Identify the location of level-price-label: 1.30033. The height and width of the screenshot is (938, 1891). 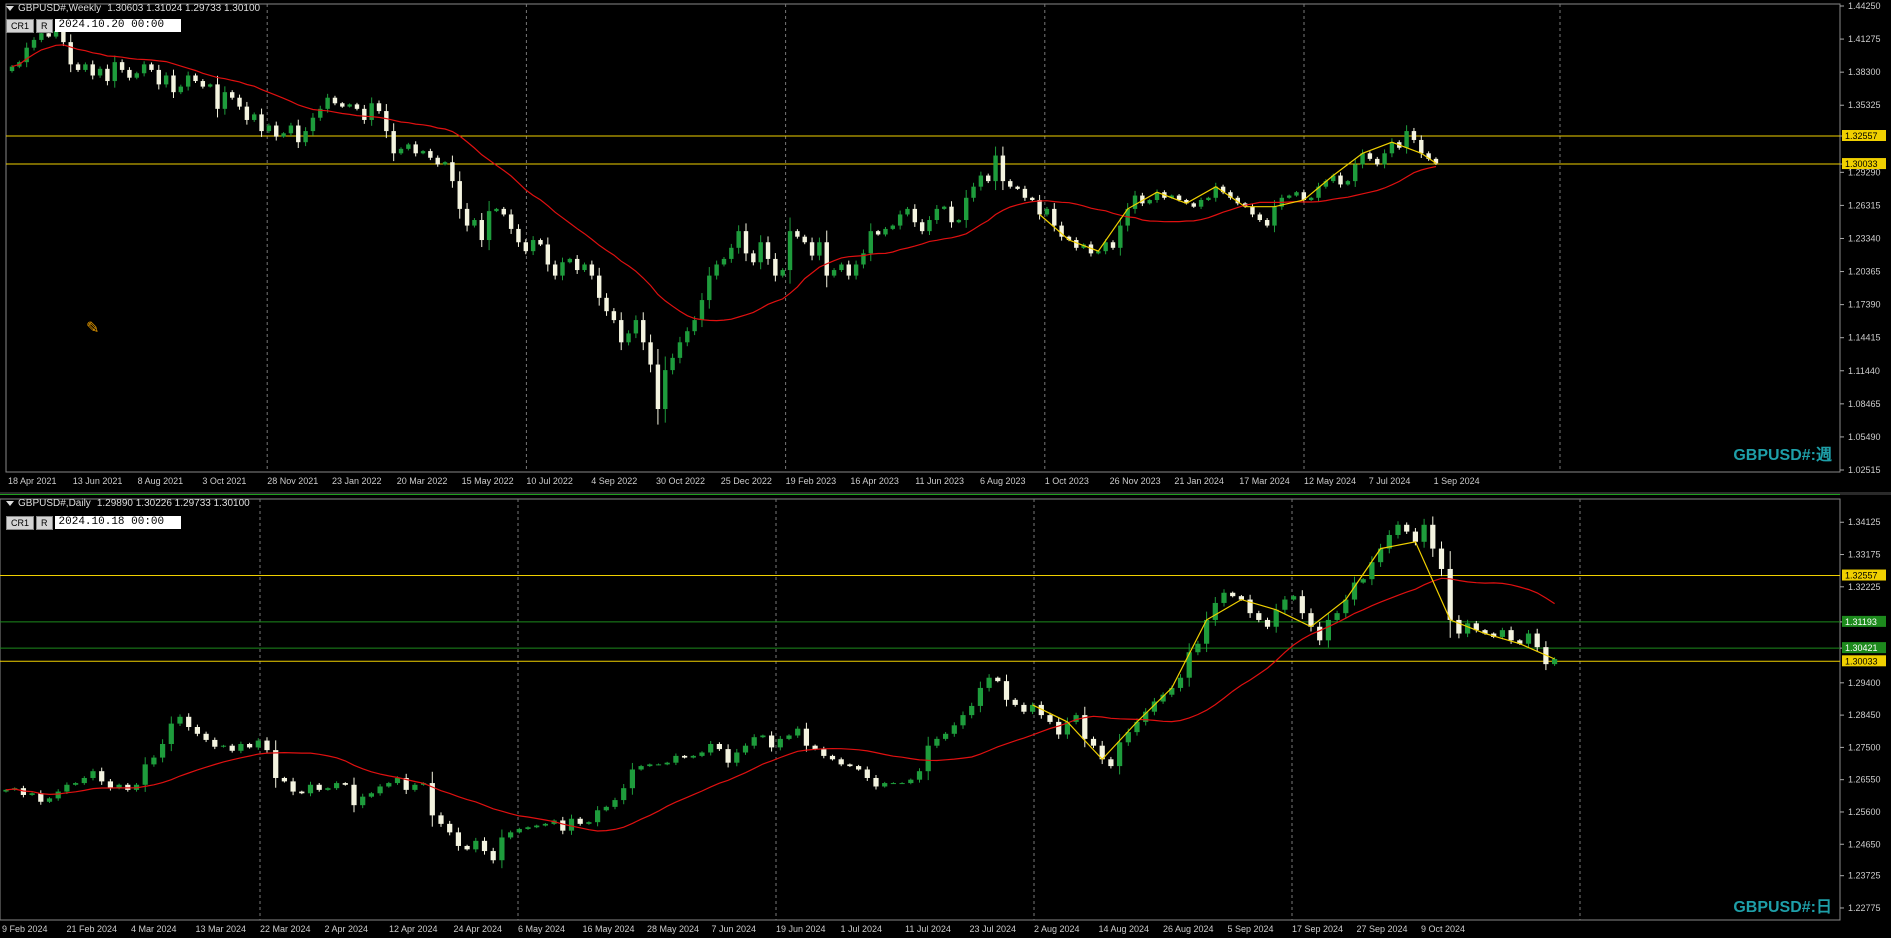
(1861, 661).